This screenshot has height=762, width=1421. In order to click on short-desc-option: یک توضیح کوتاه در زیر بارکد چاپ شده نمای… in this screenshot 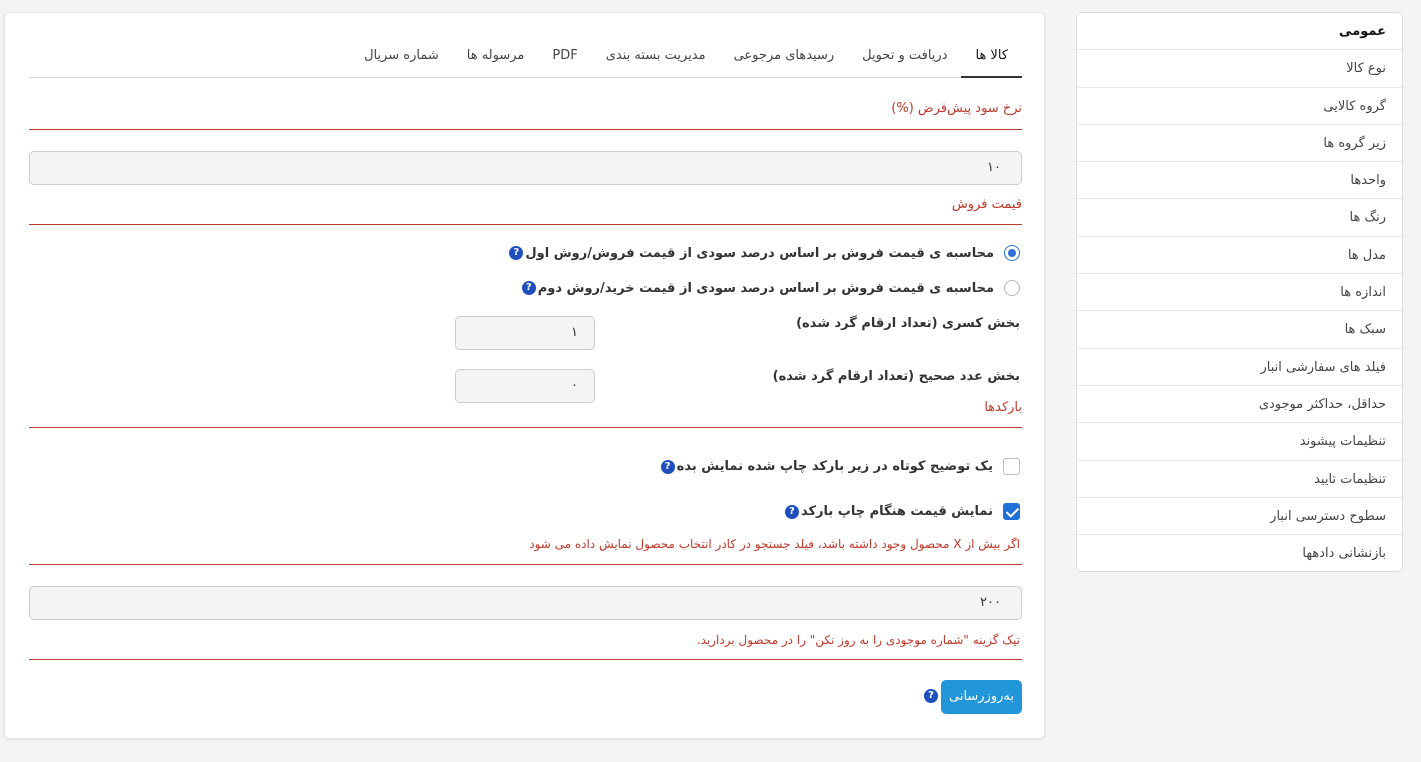, I will do `click(840, 466)`.